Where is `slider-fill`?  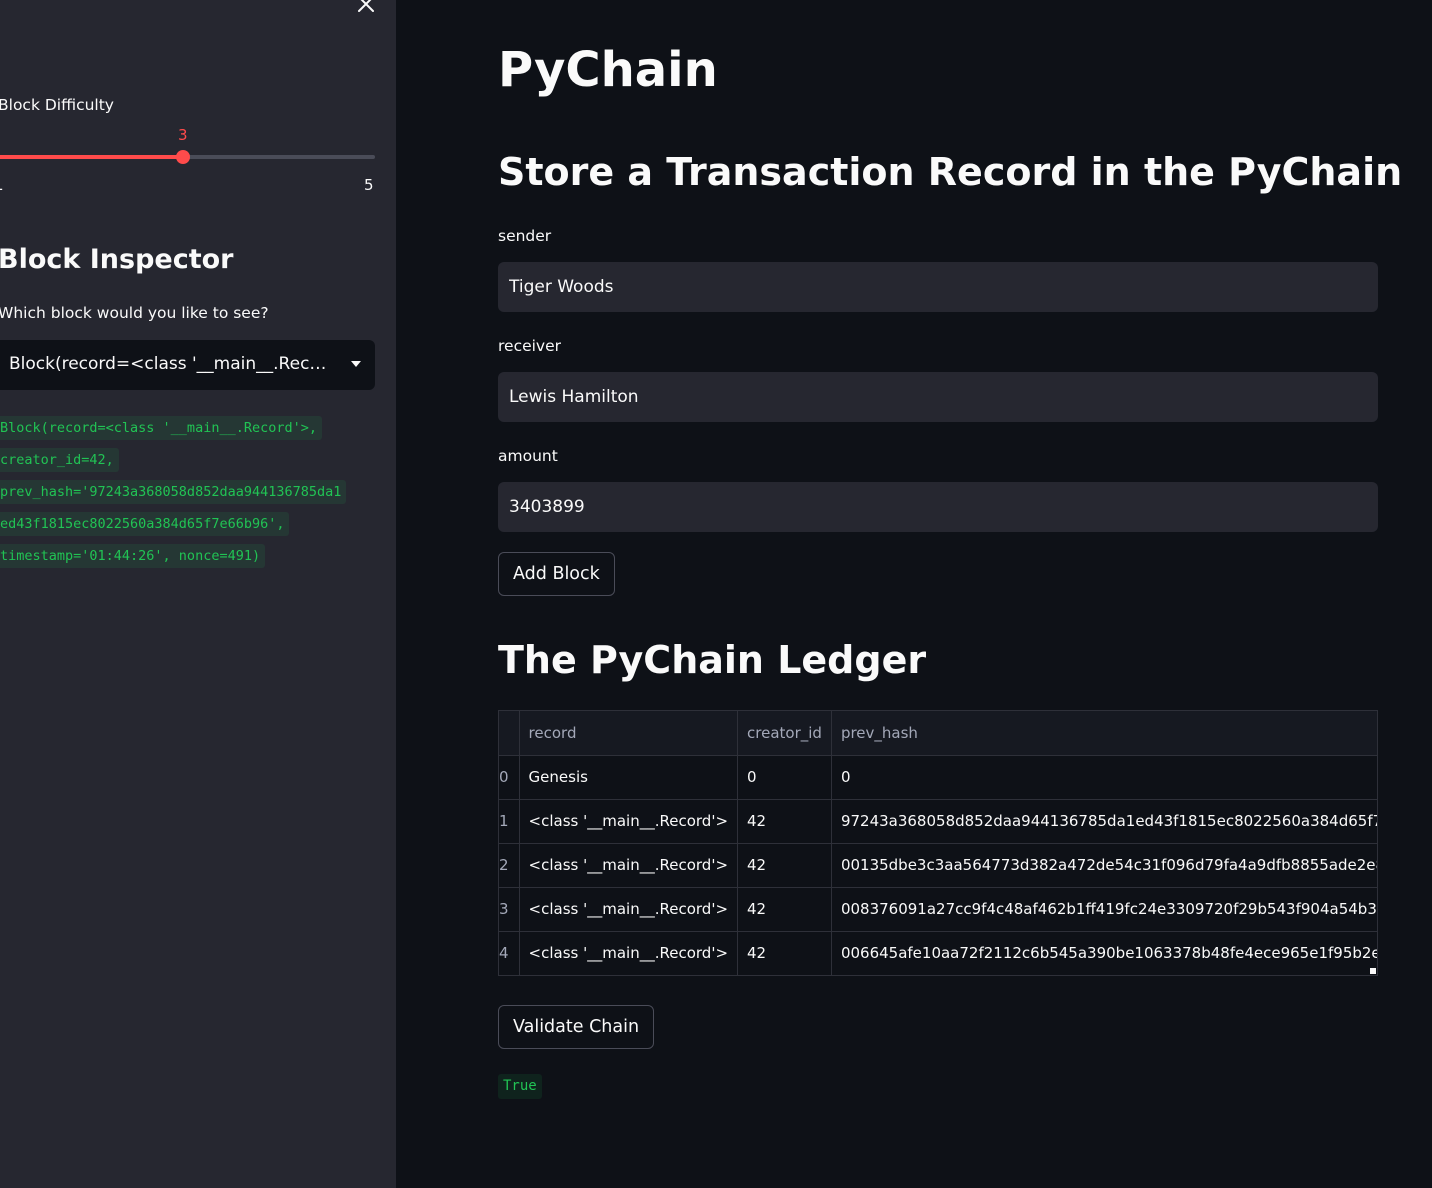
slider-fill is located at coordinates (91, 157).